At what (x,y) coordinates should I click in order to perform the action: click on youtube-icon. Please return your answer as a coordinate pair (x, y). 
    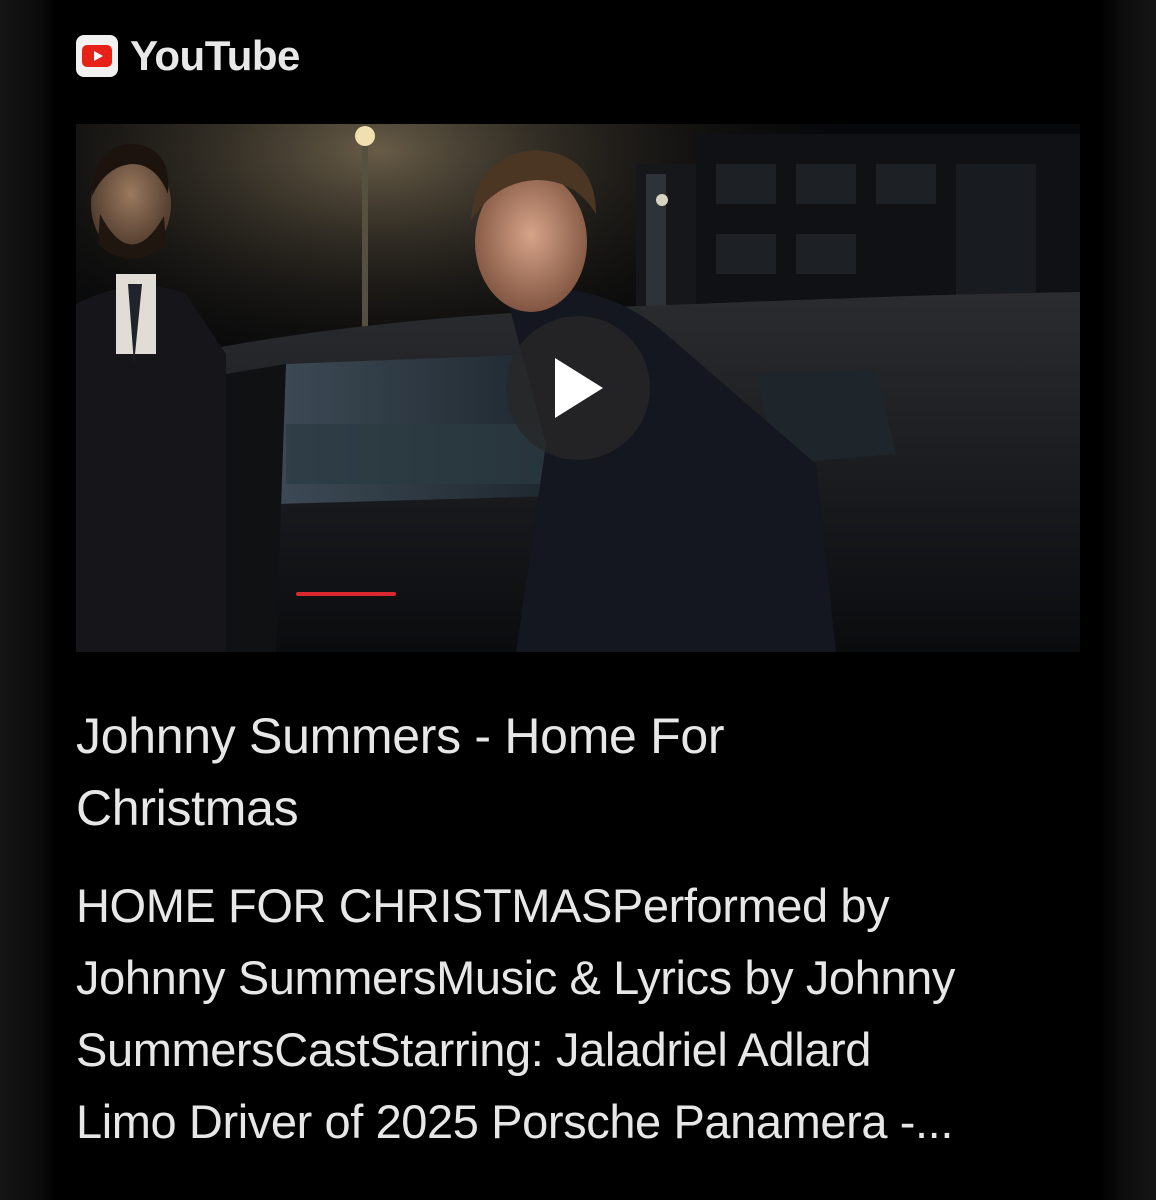
    Looking at the image, I should click on (97, 56).